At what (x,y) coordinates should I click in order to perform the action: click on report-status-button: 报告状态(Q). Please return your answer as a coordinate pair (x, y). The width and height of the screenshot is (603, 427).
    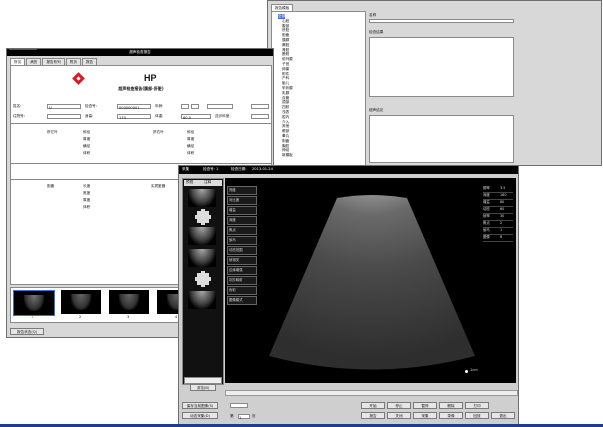
    Looking at the image, I should click on (27, 331).